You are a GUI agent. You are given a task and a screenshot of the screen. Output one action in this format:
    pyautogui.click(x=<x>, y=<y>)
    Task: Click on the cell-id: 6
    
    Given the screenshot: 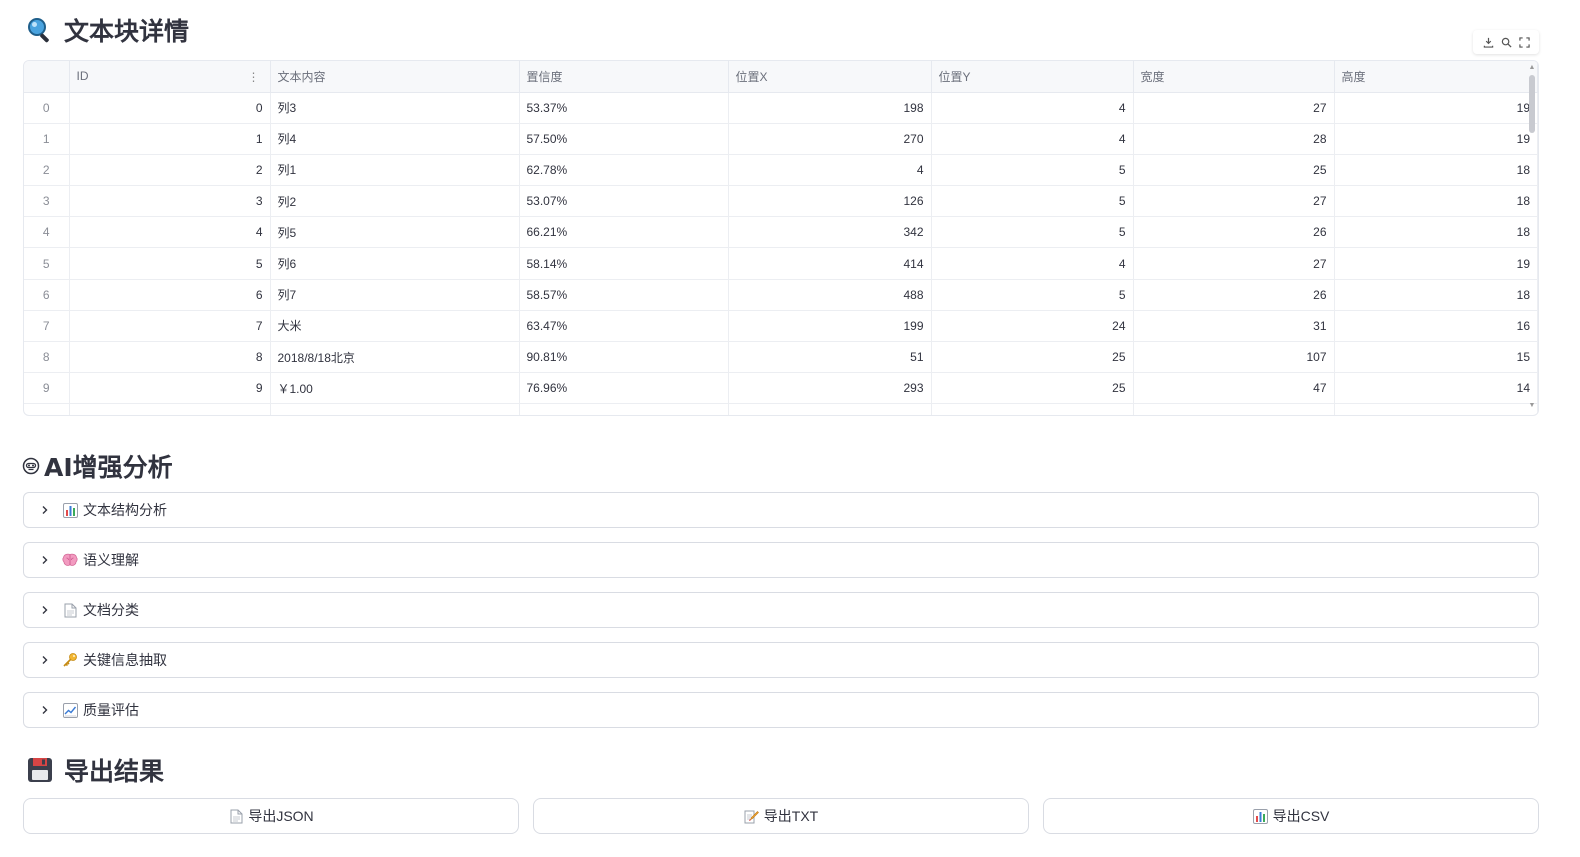 What is the action you would take?
    pyautogui.click(x=170, y=295)
    